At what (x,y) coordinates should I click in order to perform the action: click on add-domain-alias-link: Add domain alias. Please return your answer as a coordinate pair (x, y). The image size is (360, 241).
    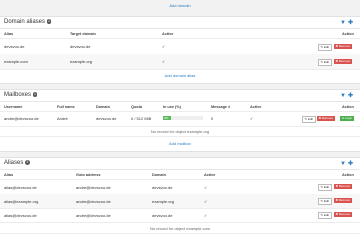
    Looking at the image, I should click on (180, 75).